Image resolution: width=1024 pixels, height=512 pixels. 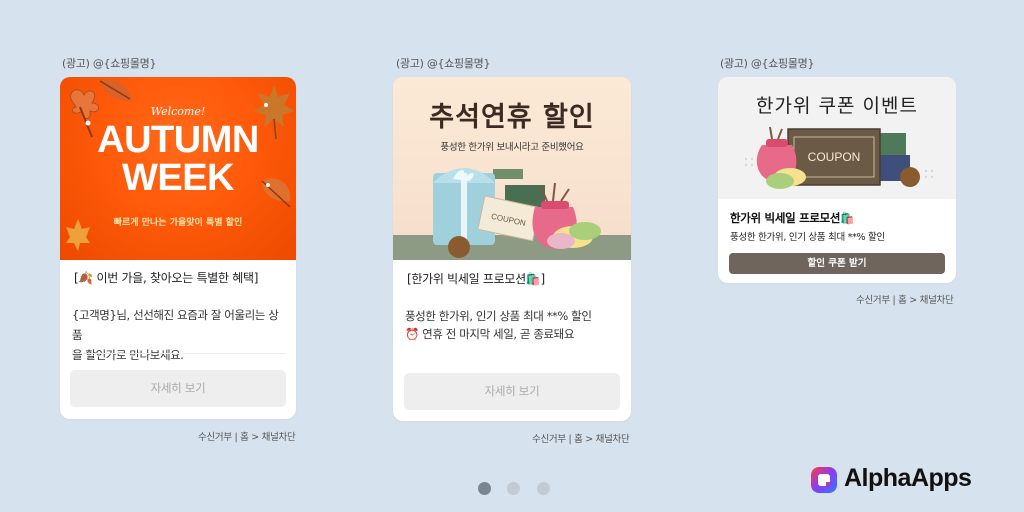 I want to click on divider, so click(x=179, y=353).